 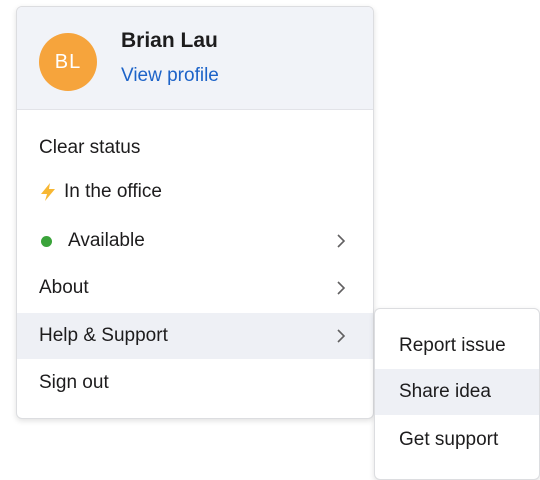 I want to click on availability-label: Available, so click(x=106, y=240).